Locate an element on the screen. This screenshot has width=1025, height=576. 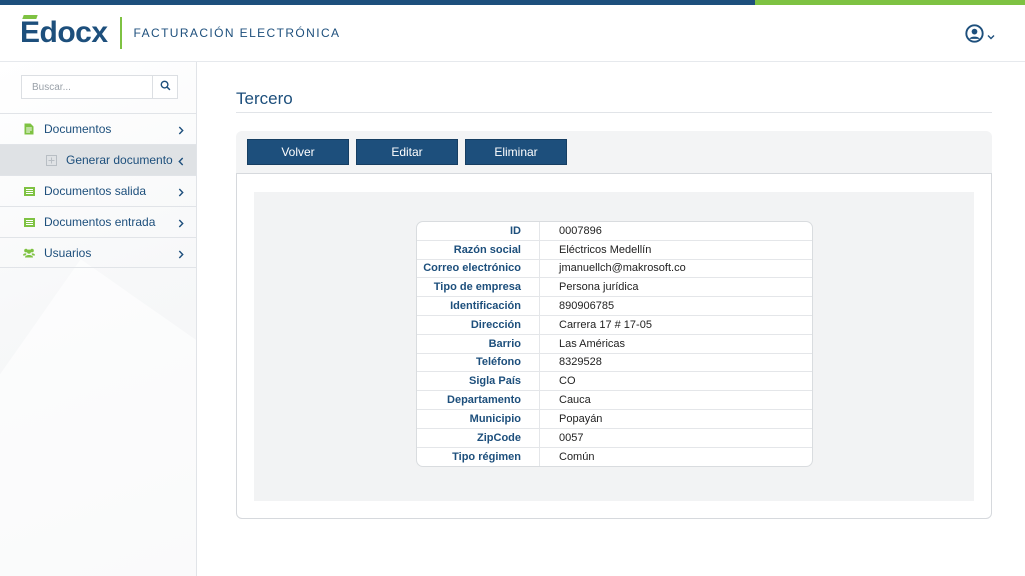
sidebar-item-generar-documento: Generar documento is located at coordinates (98, 159).